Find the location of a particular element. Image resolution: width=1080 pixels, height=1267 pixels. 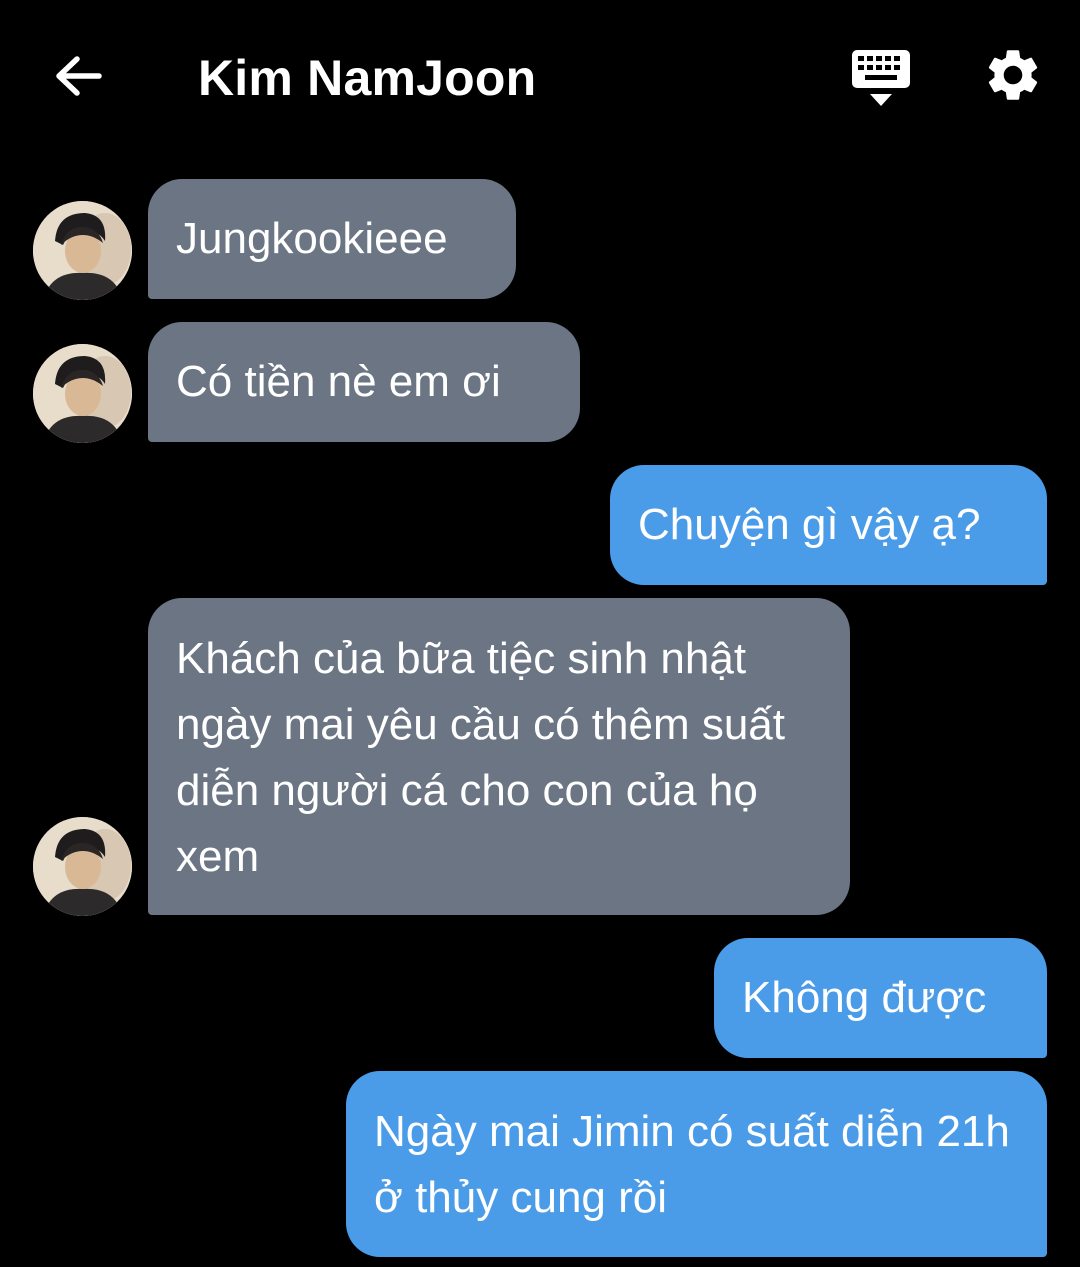

keyboard-icon is located at coordinates (881, 78).